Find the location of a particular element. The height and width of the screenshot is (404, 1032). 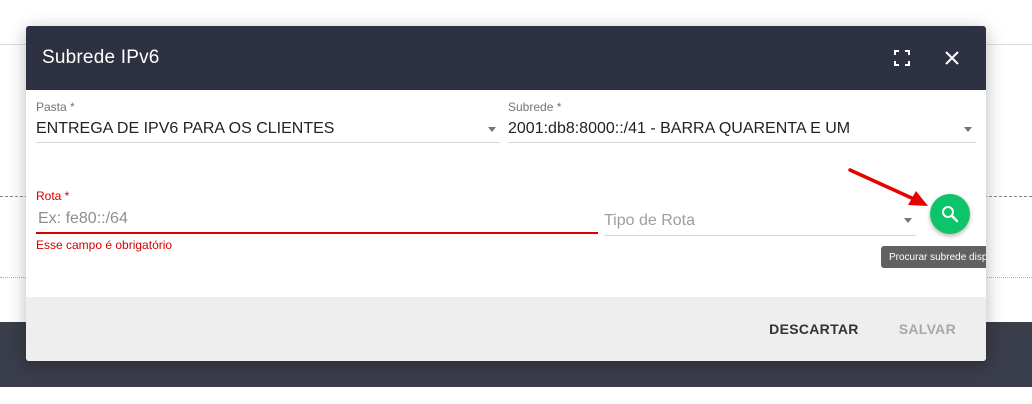

pasta-select: ENTREGA DE IPV6 PARA OS CLIENTES is located at coordinates (268, 129).